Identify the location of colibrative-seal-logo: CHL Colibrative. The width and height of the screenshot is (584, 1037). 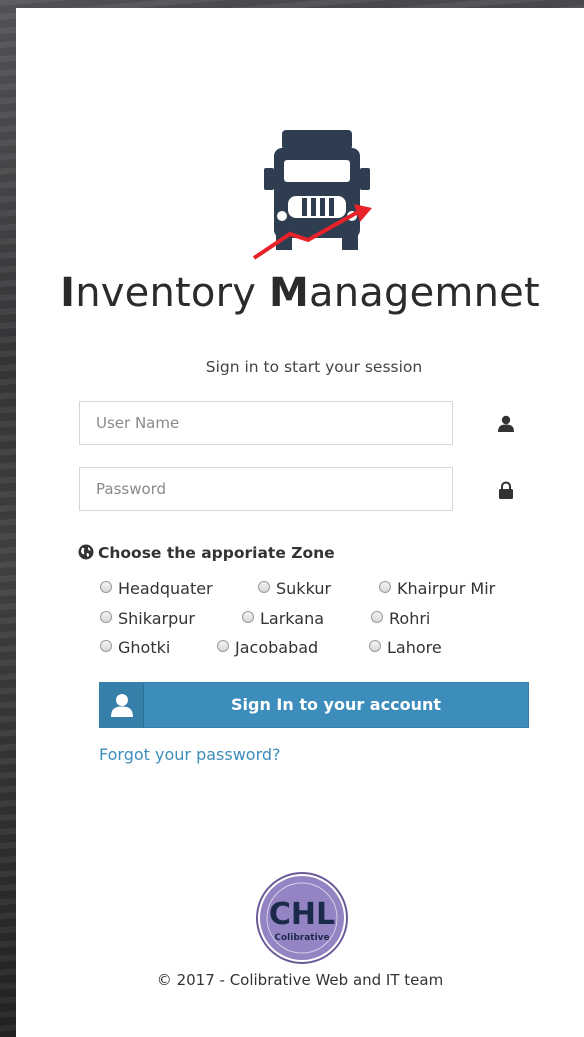
(302, 918).